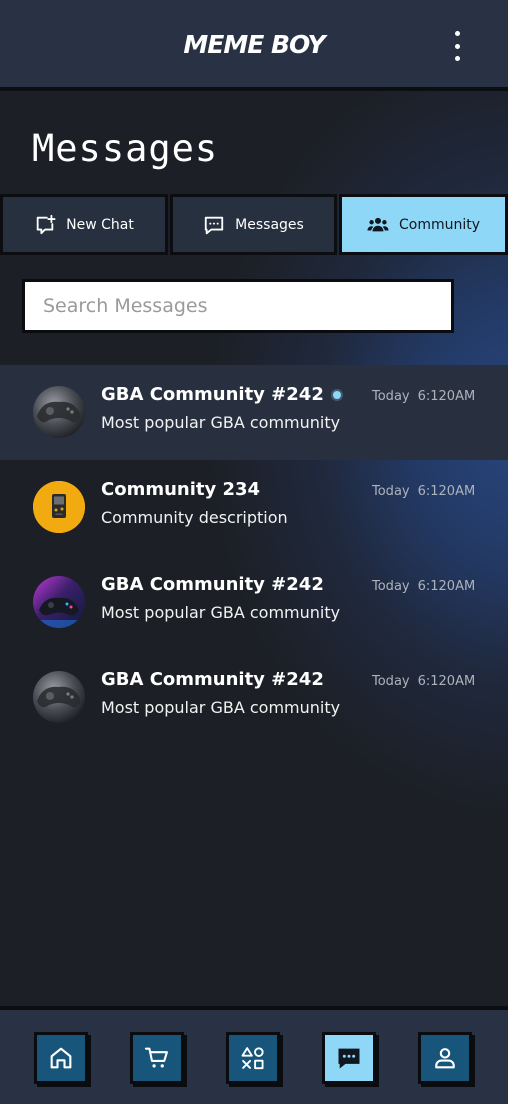 The image size is (508, 1104). What do you see at coordinates (269, 224) in the screenshot?
I see `tab-label: Messages` at bounding box center [269, 224].